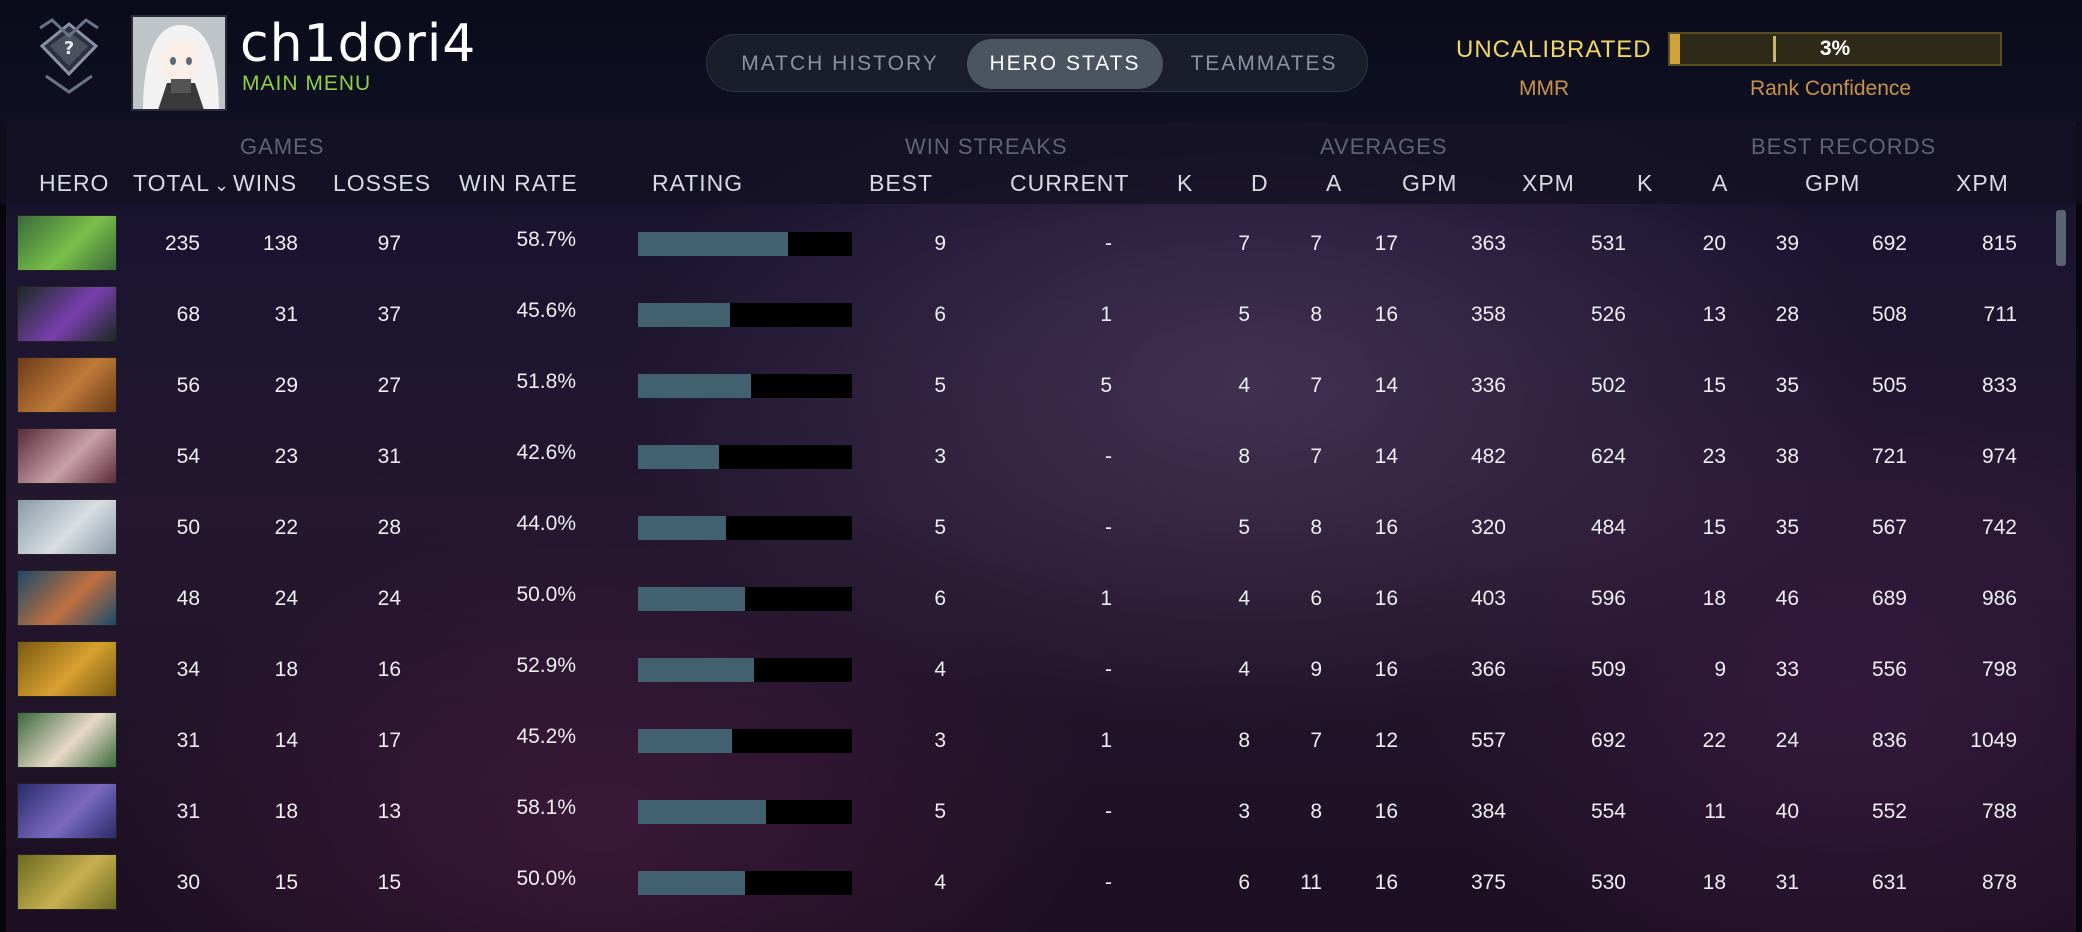 This screenshot has height=932, width=2082. I want to click on cell-win-rate: 45.2%, so click(546, 736).